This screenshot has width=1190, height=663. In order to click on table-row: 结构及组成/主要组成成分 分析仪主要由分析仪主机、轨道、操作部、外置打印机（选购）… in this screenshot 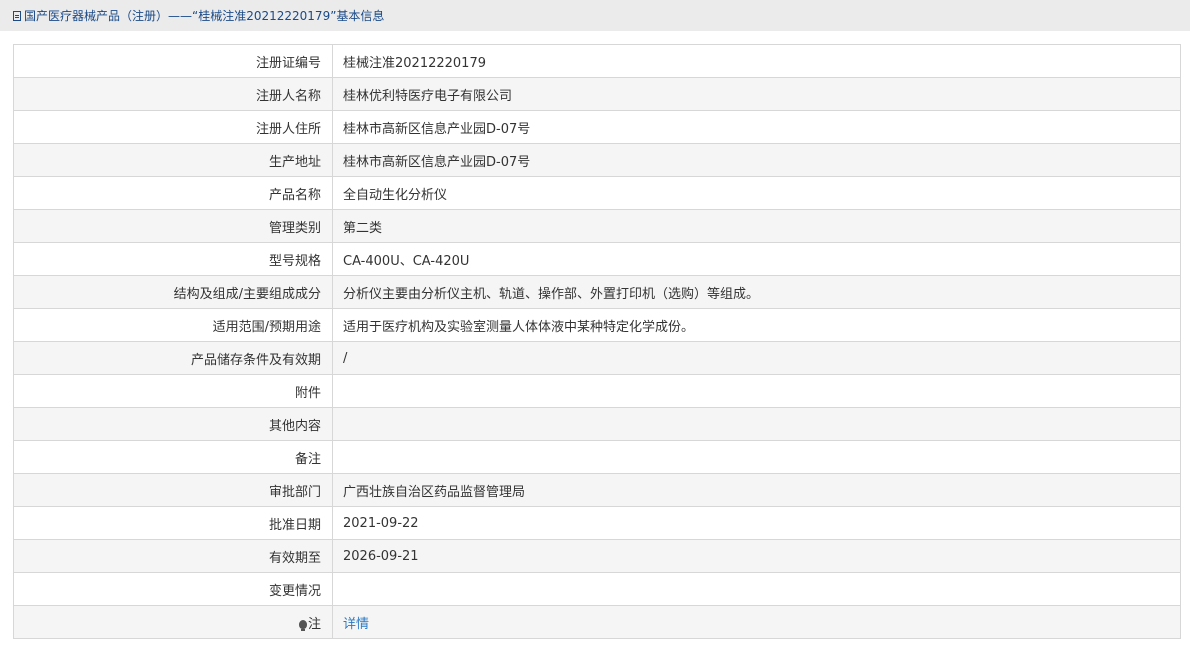, I will do `click(597, 292)`.